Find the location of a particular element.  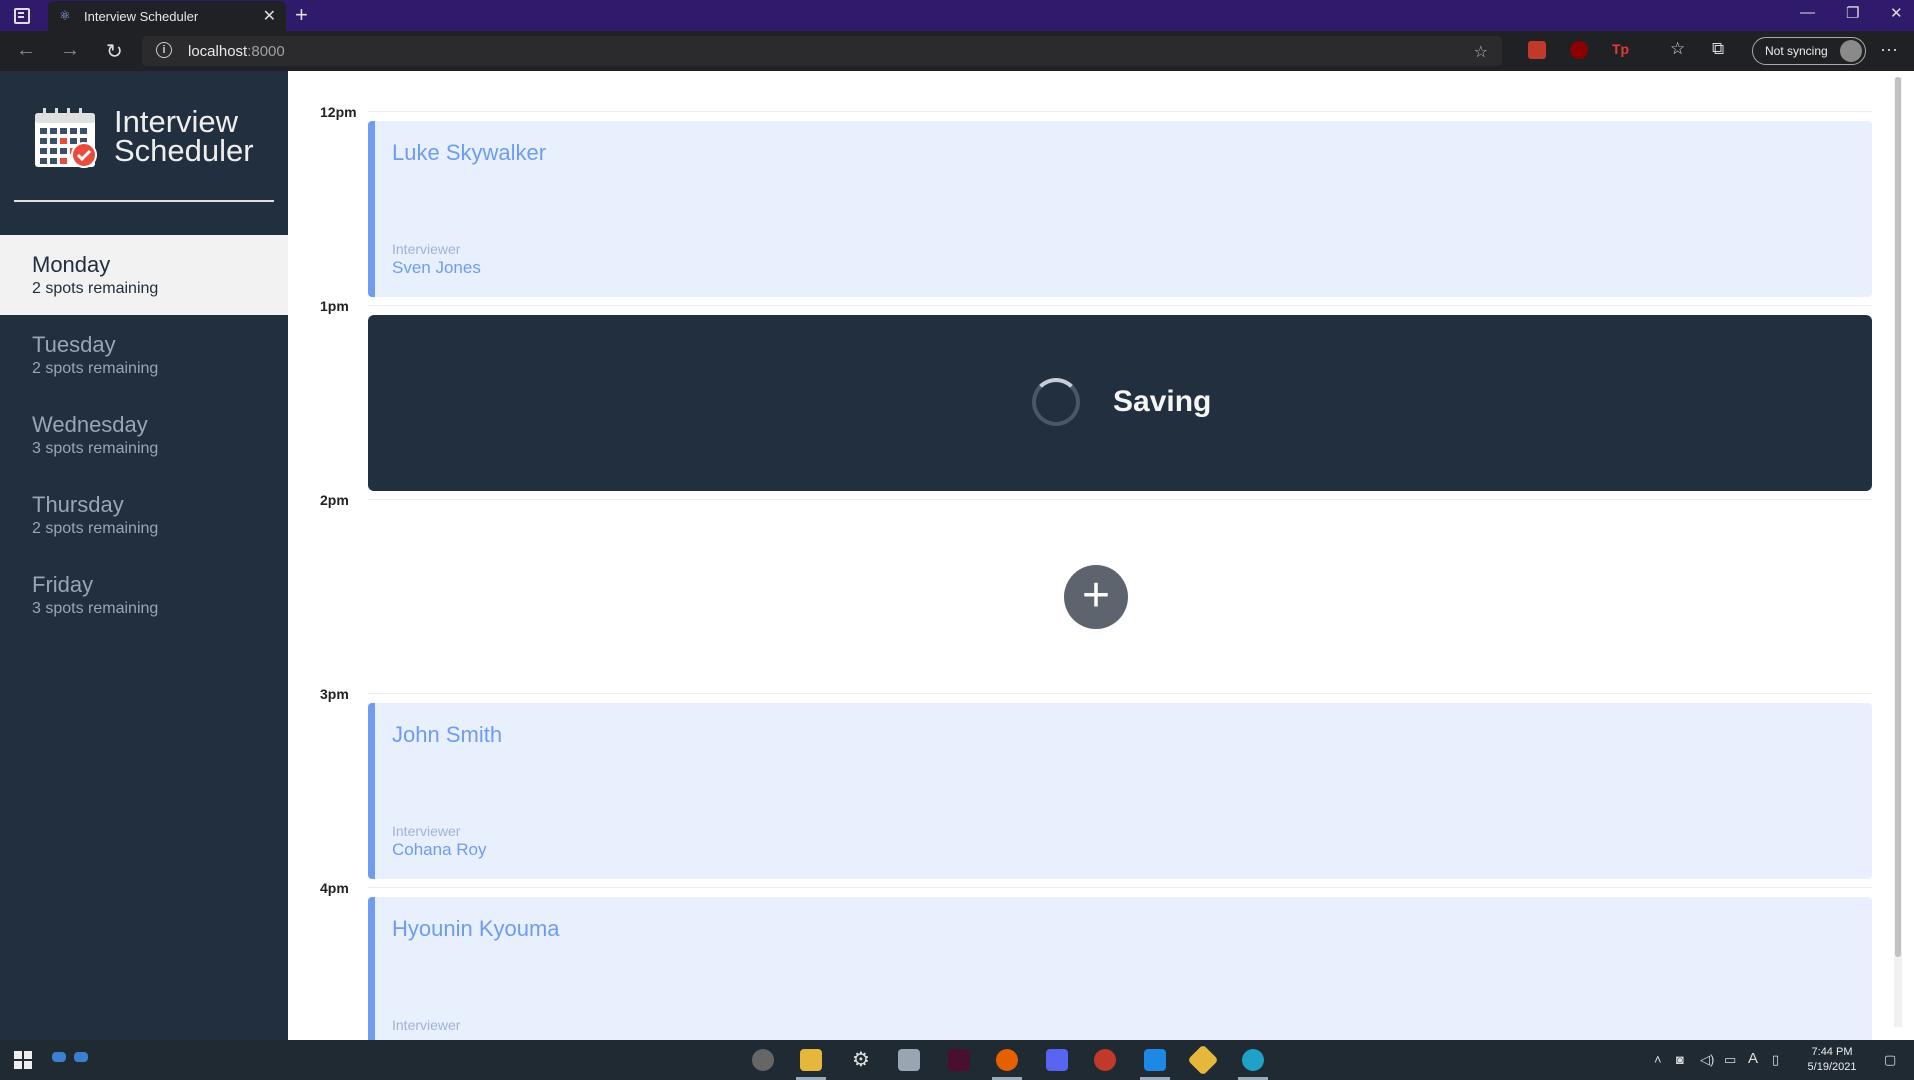

site-info-icon: i is located at coordinates (164, 50).